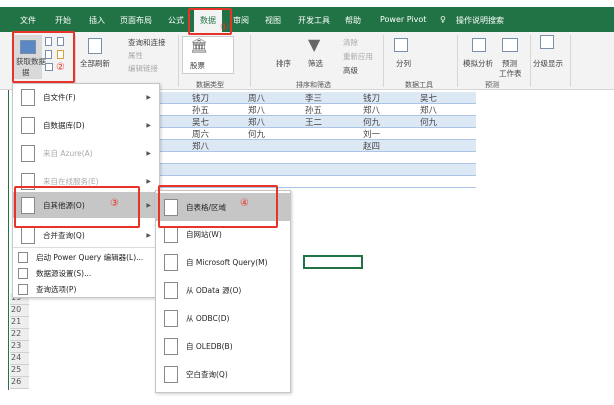 This screenshot has height=405, width=614. Describe the element at coordinates (218, 206) in the screenshot. I see `step-4-highlight` at that location.